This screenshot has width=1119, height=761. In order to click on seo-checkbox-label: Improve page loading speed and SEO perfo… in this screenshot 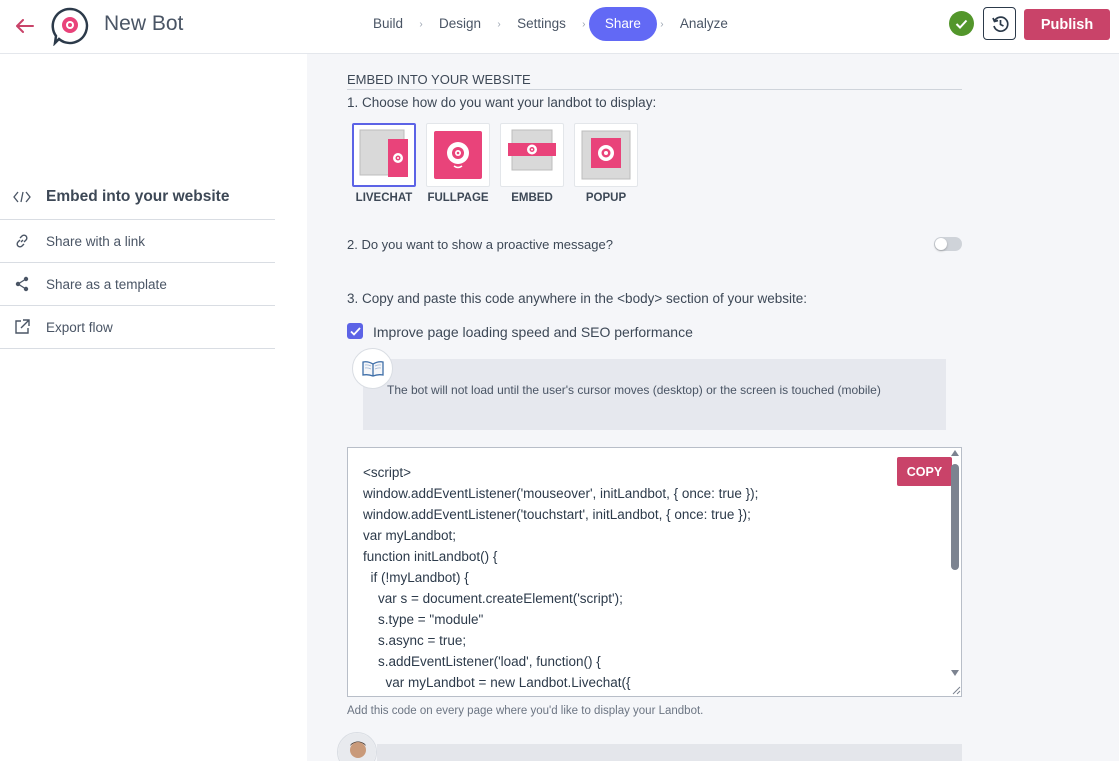, I will do `click(533, 332)`.